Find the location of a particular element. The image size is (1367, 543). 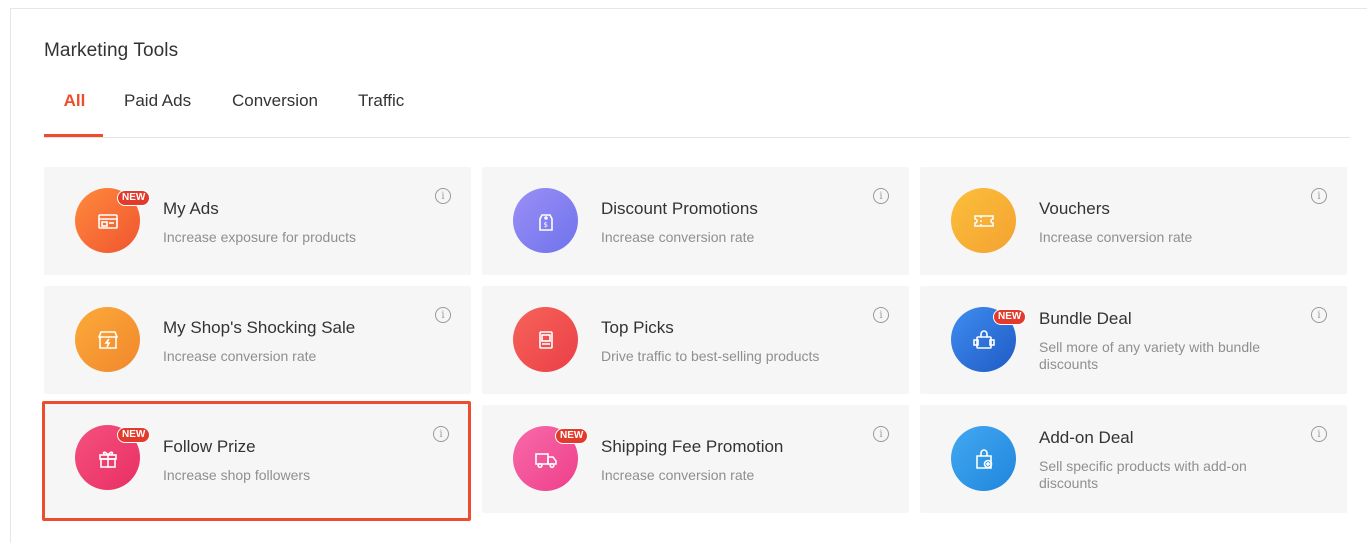

tool-card-vouchers: Vouchers Increase conversion rate i is located at coordinates (1133, 221).